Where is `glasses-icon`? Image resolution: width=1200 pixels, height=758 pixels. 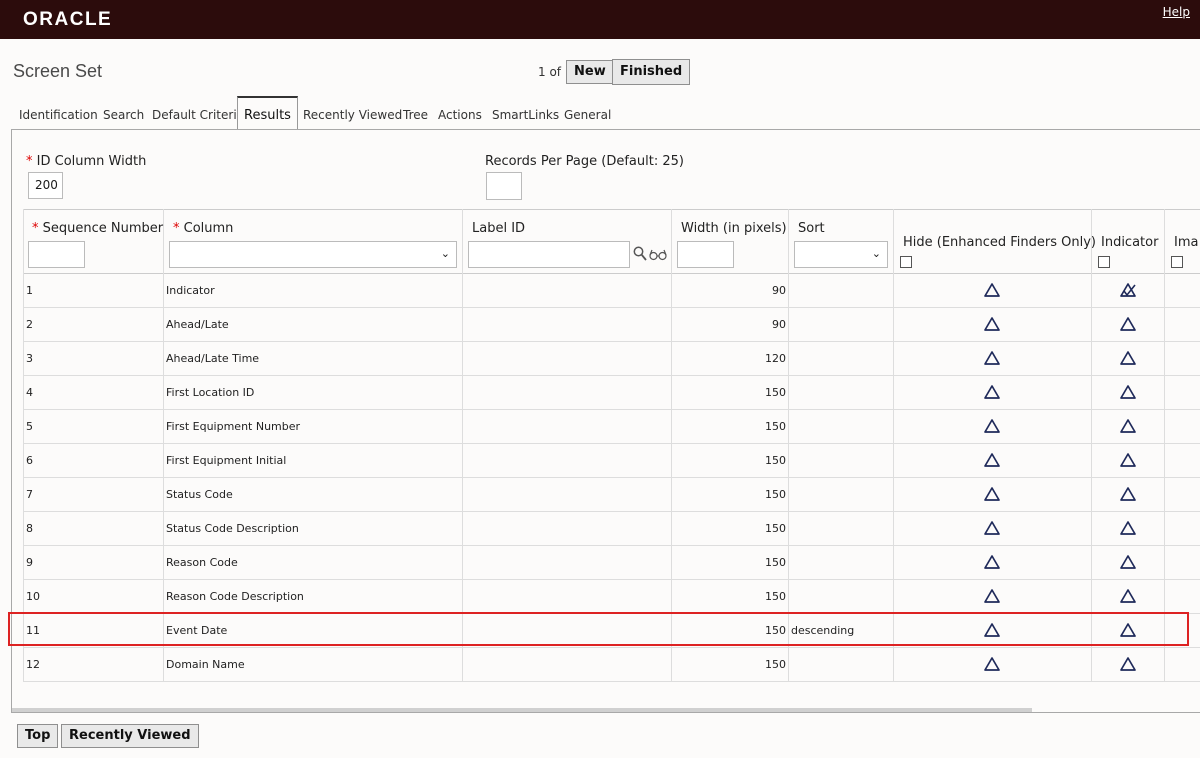 glasses-icon is located at coordinates (658, 255).